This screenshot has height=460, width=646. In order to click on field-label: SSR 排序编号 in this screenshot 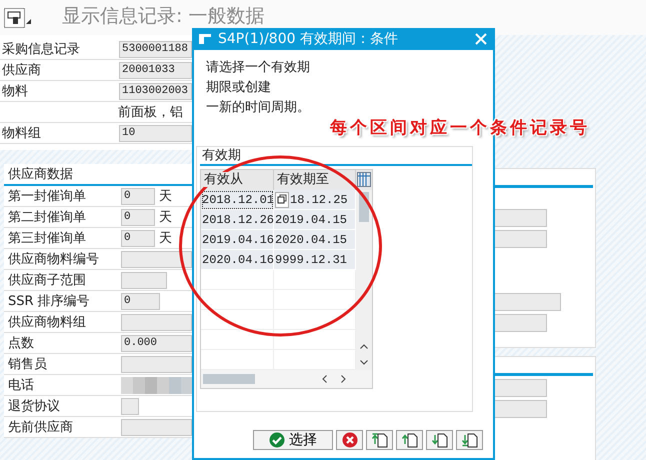, I will do `click(49, 301)`.